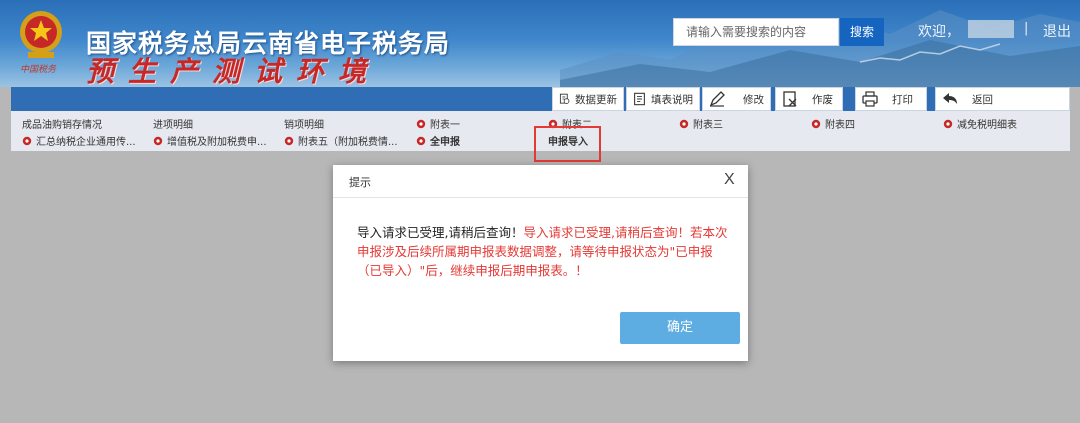 The height and width of the screenshot is (423, 1080). I want to click on menu-item-label: 减免税明细表, so click(987, 125).